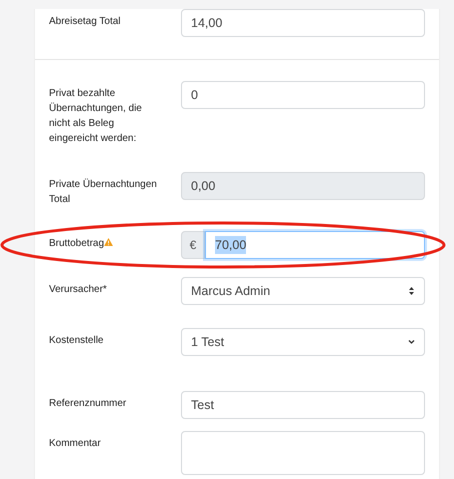 The width and height of the screenshot is (454, 479). I want to click on amount-field: 70,00, so click(315, 245).